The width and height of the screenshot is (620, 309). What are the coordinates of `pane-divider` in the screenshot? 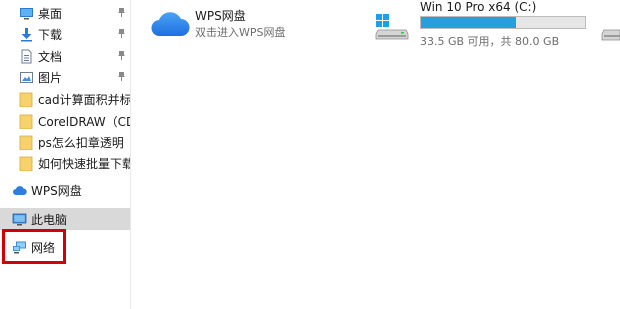 It's located at (130, 154).